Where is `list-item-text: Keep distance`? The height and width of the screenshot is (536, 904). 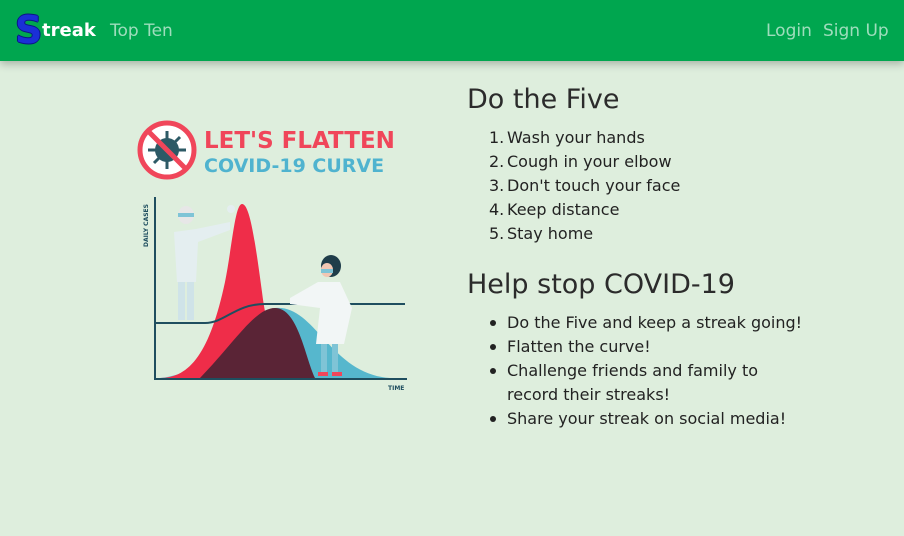 list-item-text: Keep distance is located at coordinates (563, 209).